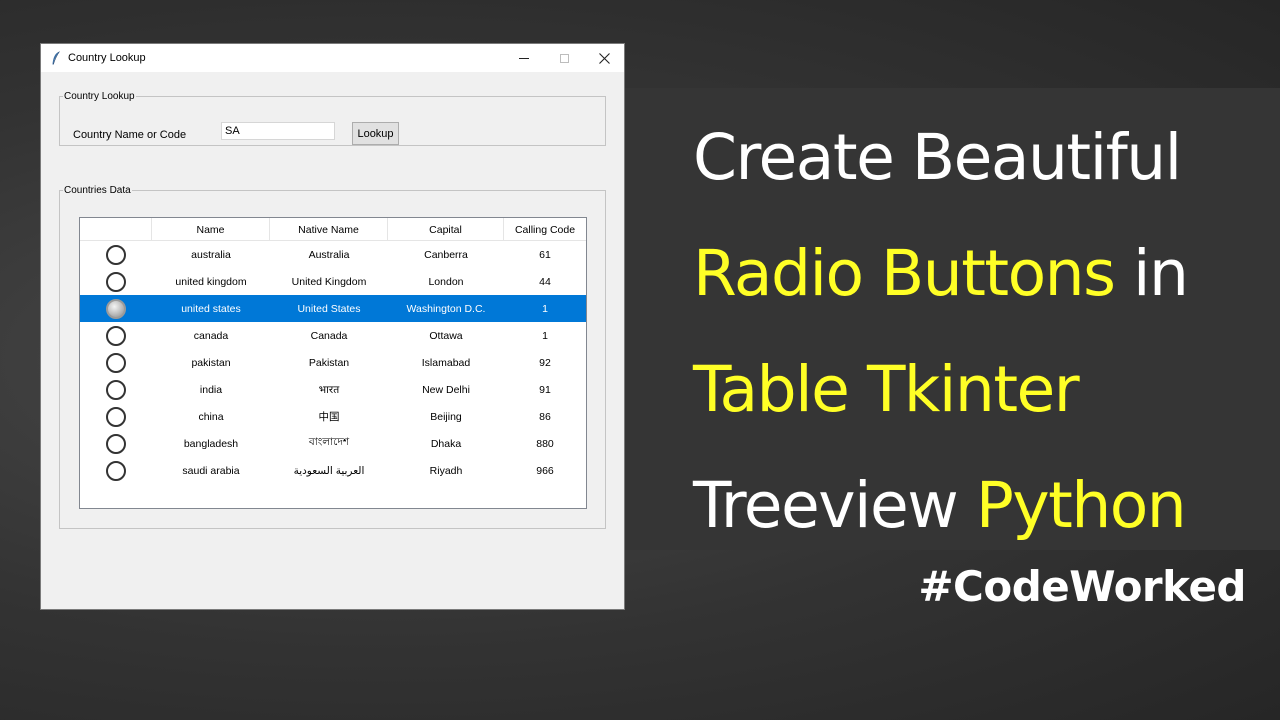  I want to click on tree-header: Name Native Name Capital Calling Code, so click(333, 229).